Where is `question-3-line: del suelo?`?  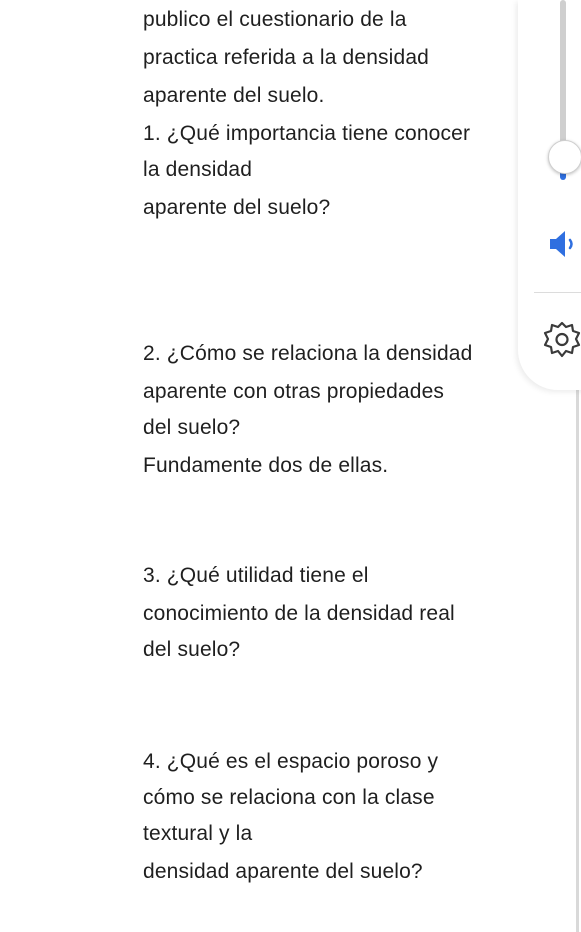 question-3-line: del suelo? is located at coordinates (192, 649).